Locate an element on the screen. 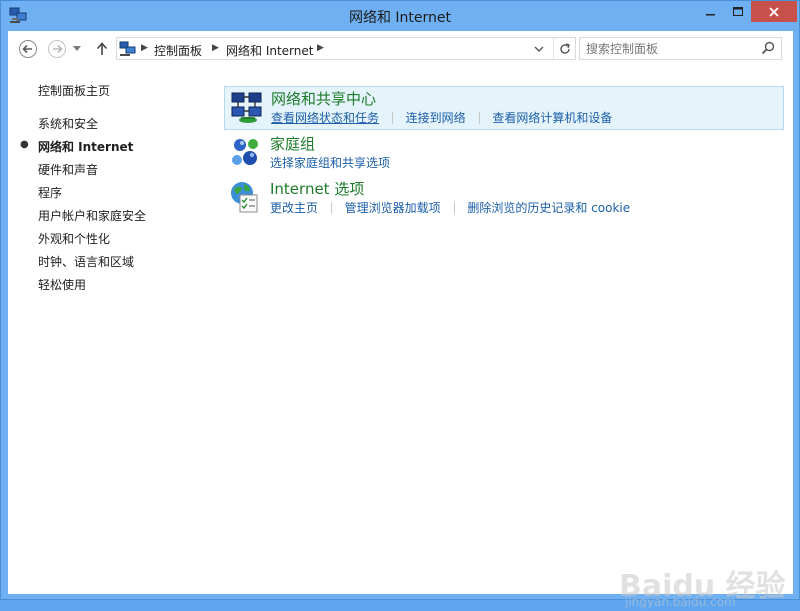 The image size is (800, 611). link-view-network-computers: 查看网络计算机和设备 is located at coordinates (552, 117).